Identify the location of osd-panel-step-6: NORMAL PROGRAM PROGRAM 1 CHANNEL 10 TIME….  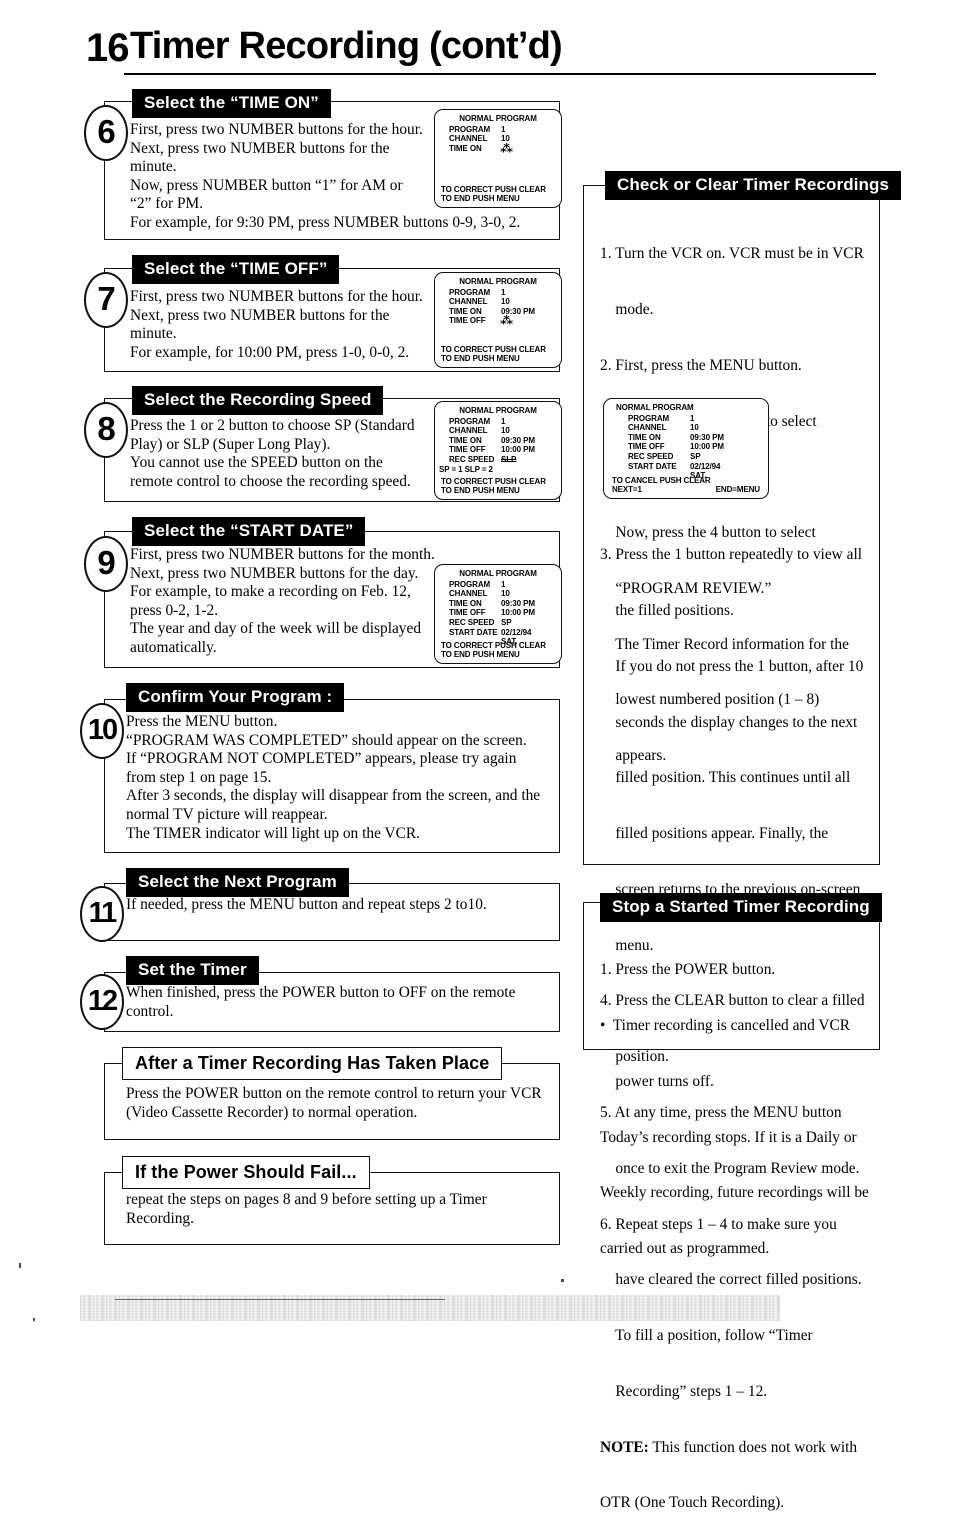
(498, 158).